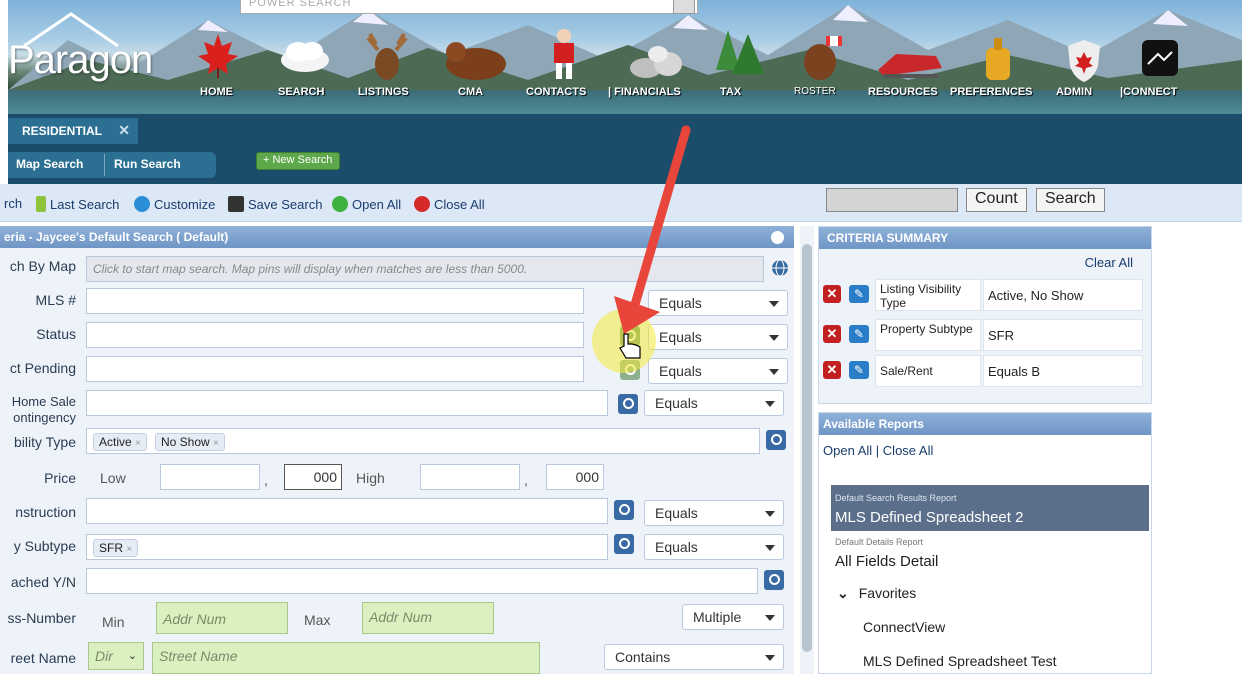 The height and width of the screenshot is (674, 1242). I want to click on mls-input, so click(335, 301).